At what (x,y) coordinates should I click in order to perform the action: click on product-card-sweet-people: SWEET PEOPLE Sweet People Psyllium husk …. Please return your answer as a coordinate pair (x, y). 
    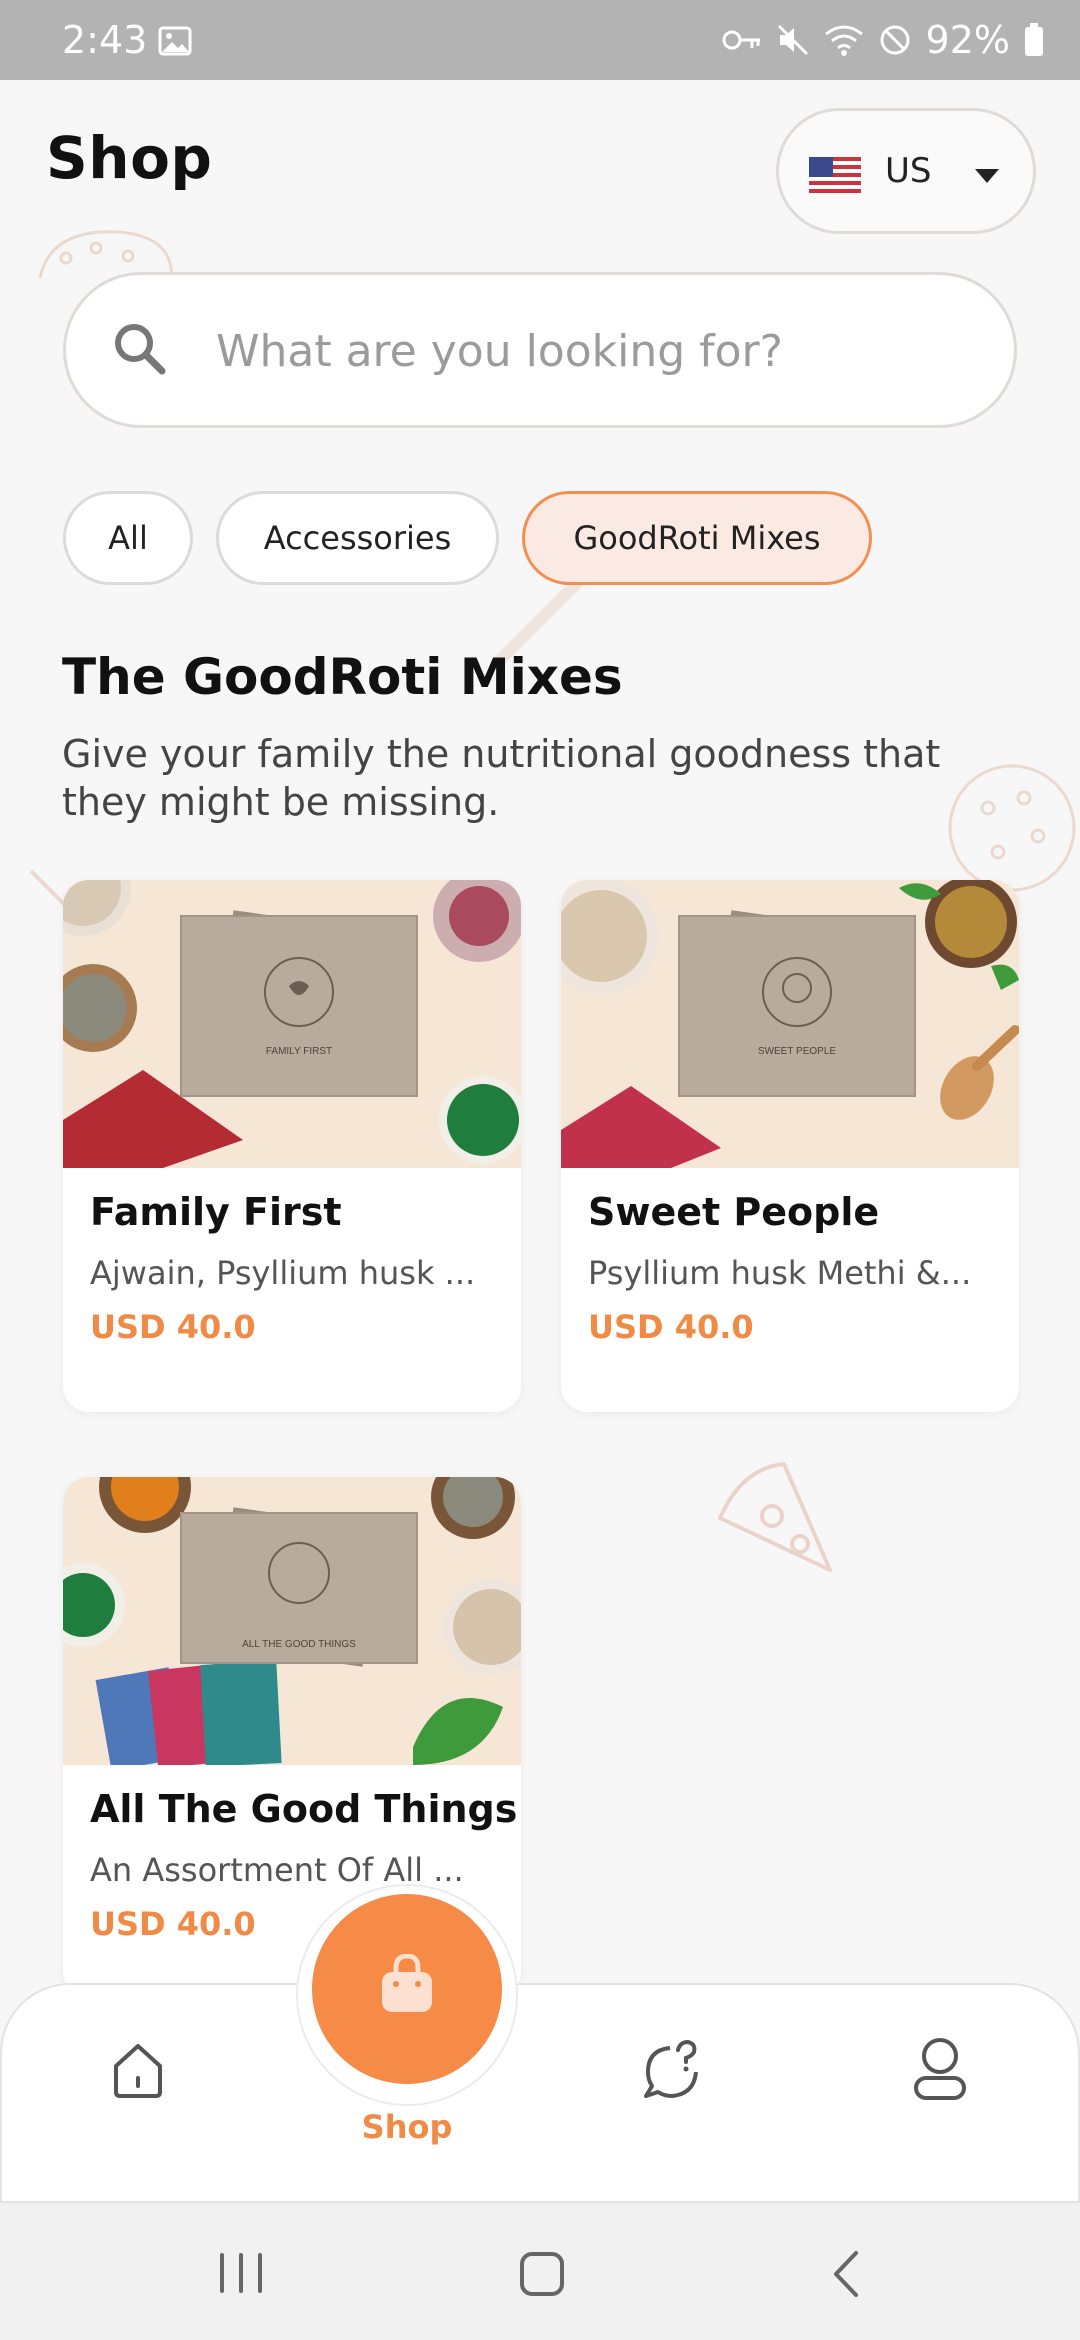
    Looking at the image, I should click on (790, 1146).